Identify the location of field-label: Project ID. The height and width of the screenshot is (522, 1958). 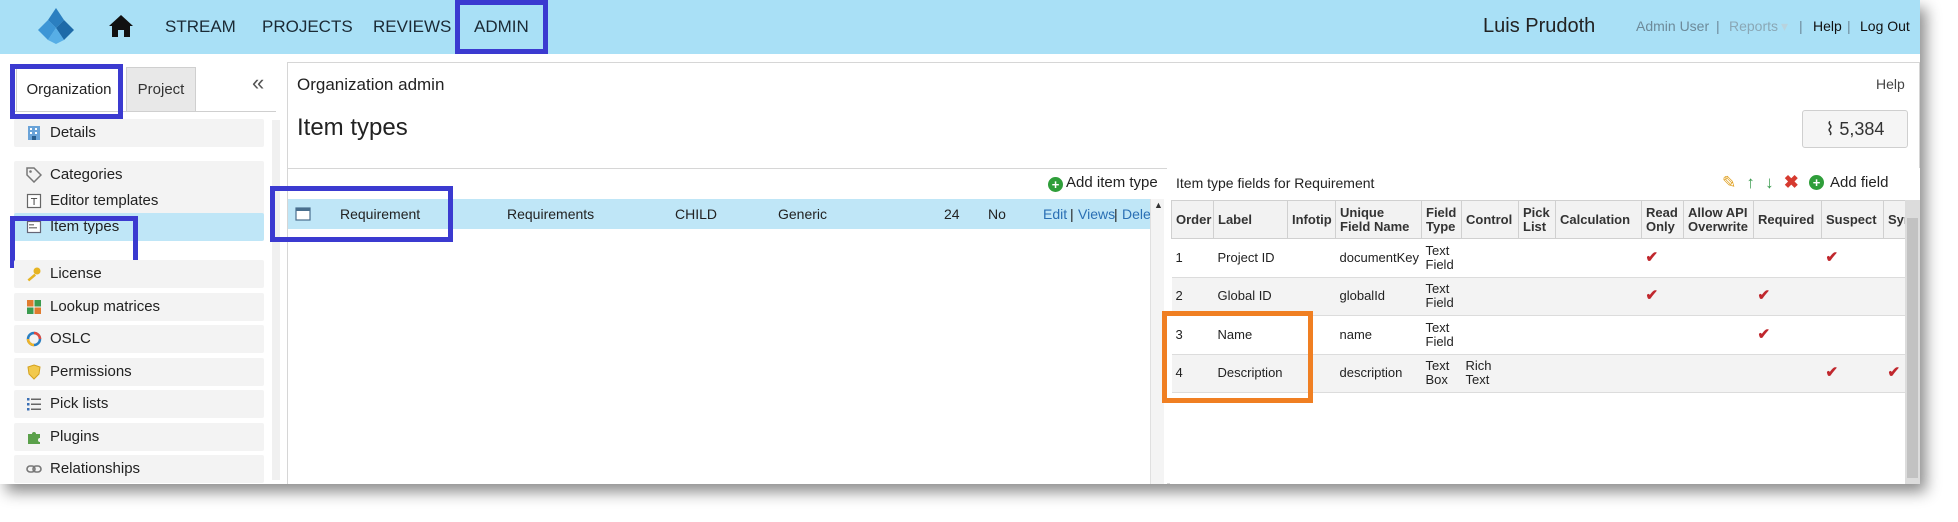
(1250, 258).